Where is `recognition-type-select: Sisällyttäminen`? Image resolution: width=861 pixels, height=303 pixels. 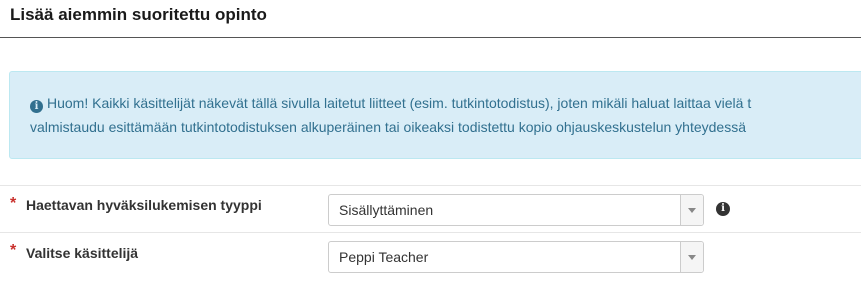 recognition-type-select: Sisällyttäminen is located at coordinates (516, 210).